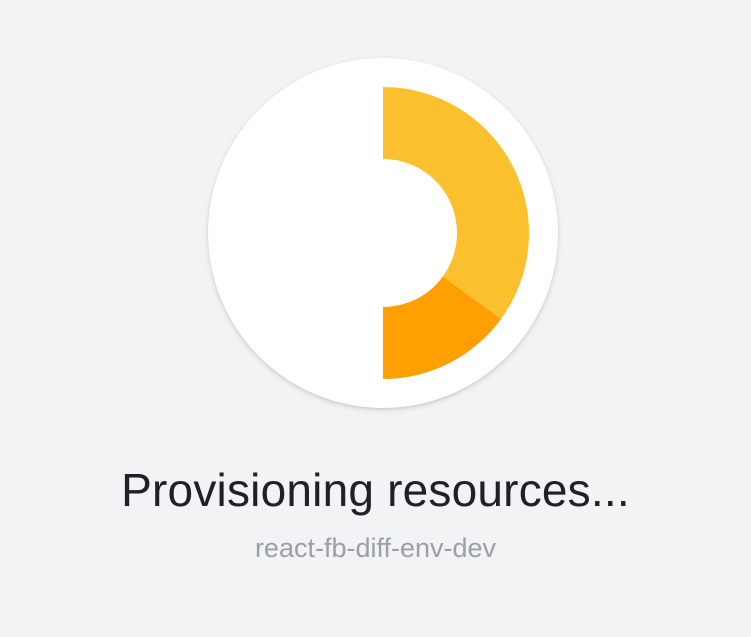 The width and height of the screenshot is (751, 637). I want to click on yellow-segment, so click(456, 203).